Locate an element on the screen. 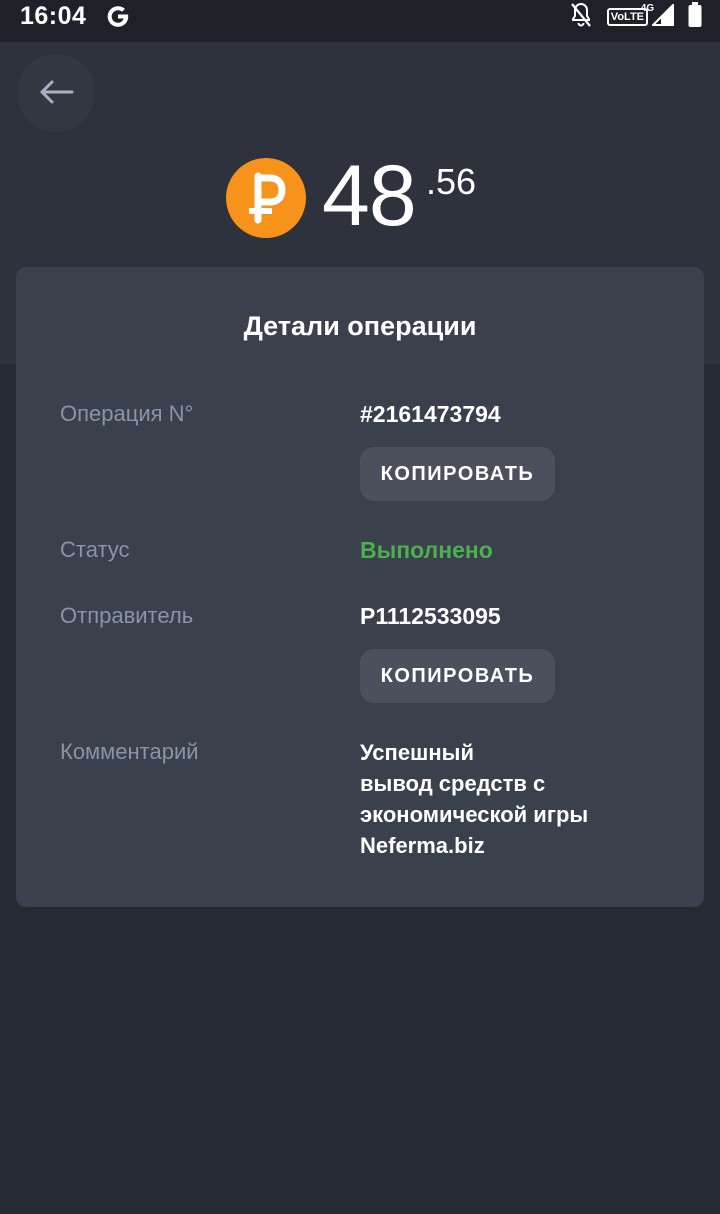 This screenshot has height=1214, width=720. status-time: 16:04 is located at coordinates (53, 16).